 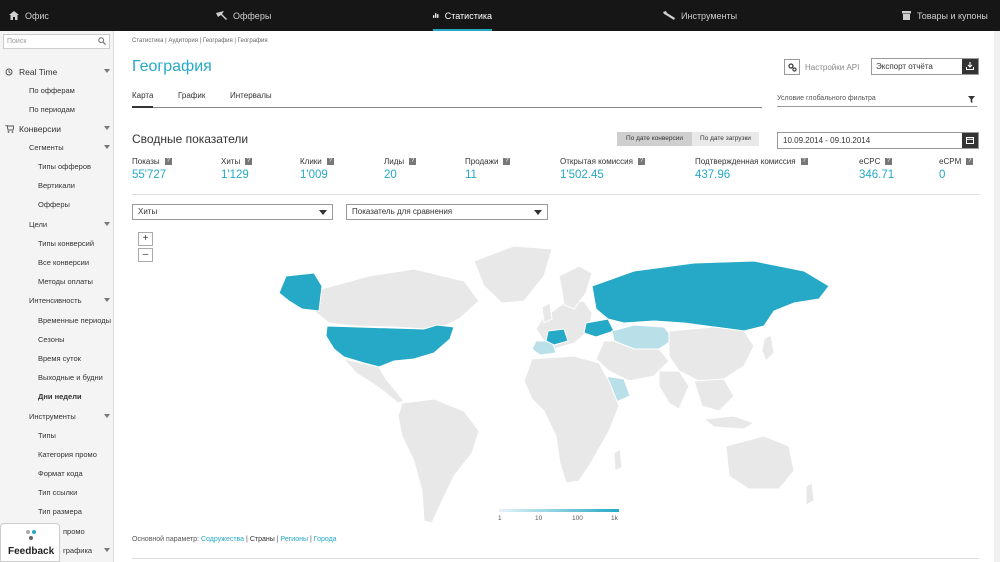 What do you see at coordinates (243, 15) in the screenshot?
I see `nav-offers: Офферы` at bounding box center [243, 15].